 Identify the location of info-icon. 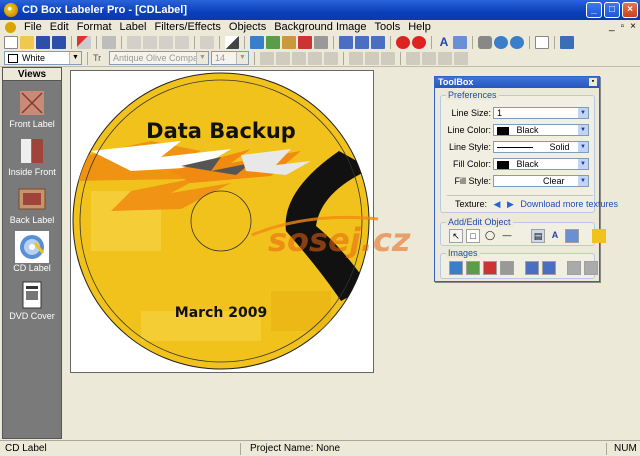
(567, 42).